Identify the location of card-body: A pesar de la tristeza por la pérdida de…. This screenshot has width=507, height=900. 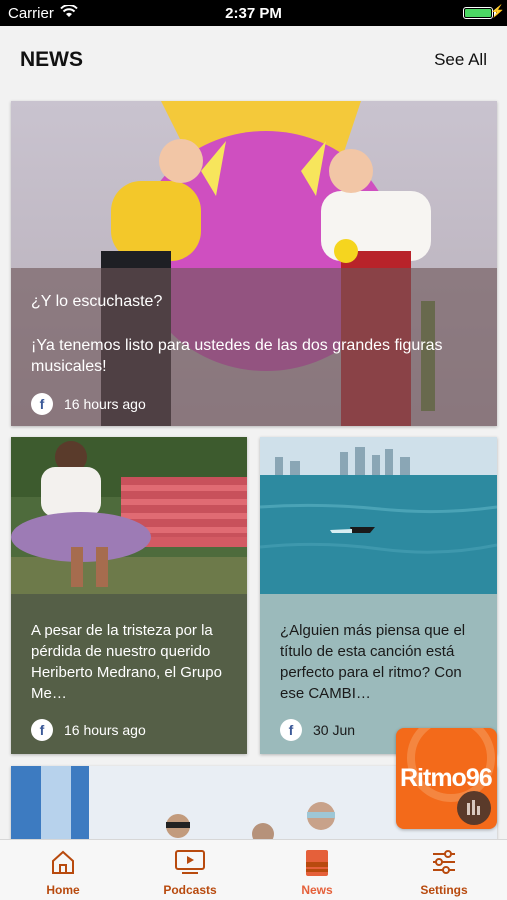
(126, 662).